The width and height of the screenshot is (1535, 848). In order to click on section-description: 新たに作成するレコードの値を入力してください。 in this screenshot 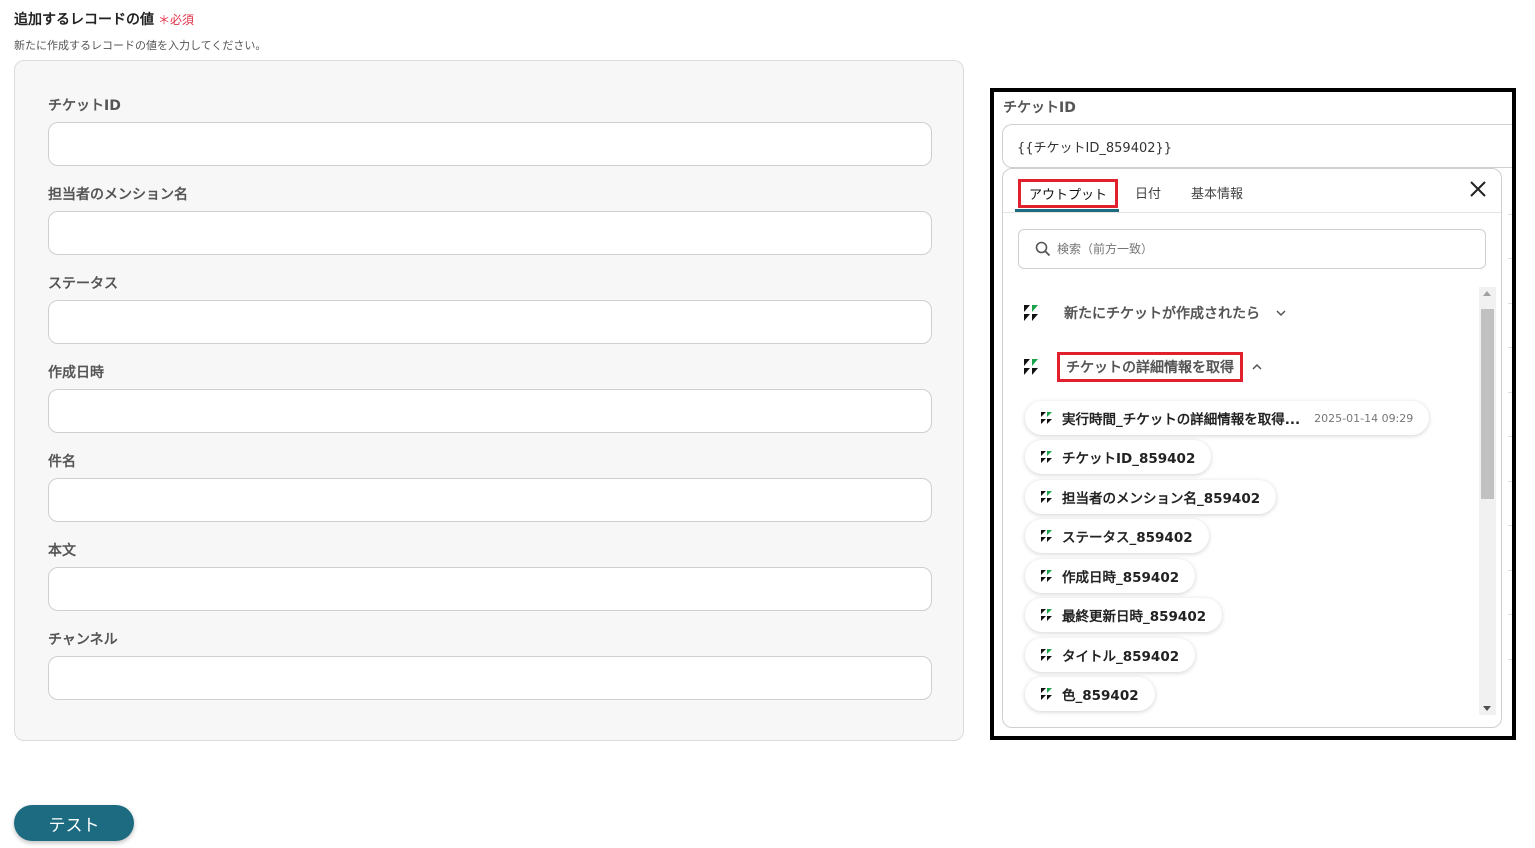, I will do `click(140, 45)`.